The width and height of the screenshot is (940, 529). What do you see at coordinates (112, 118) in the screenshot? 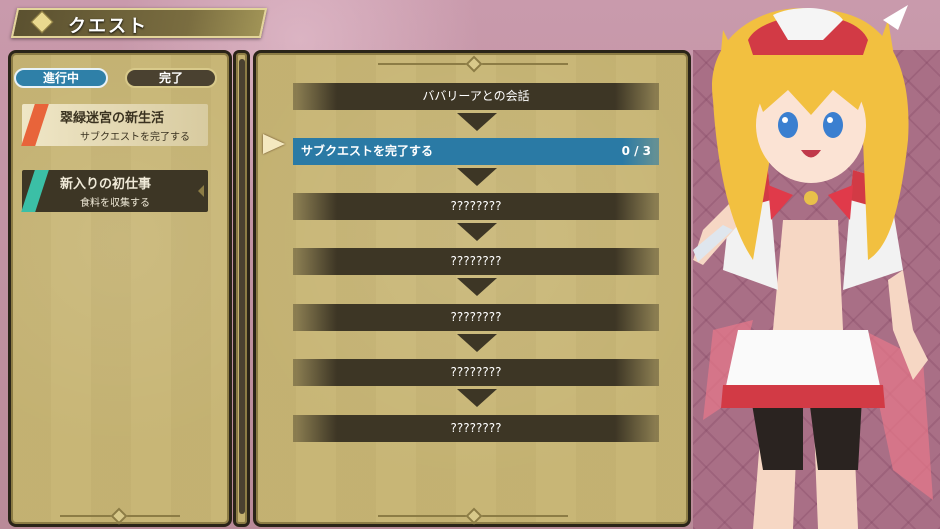
I see `quest-title: 翠緑迷宮の新生活` at bounding box center [112, 118].